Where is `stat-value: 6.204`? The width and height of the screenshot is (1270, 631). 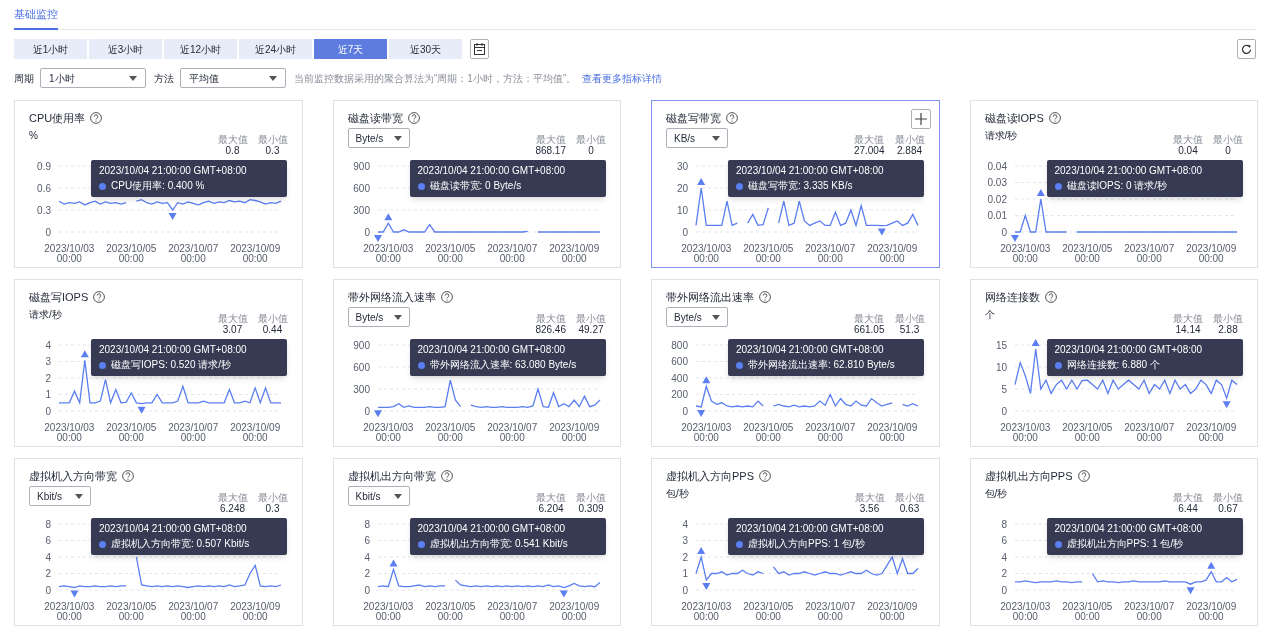 stat-value: 6.204 is located at coordinates (551, 508).